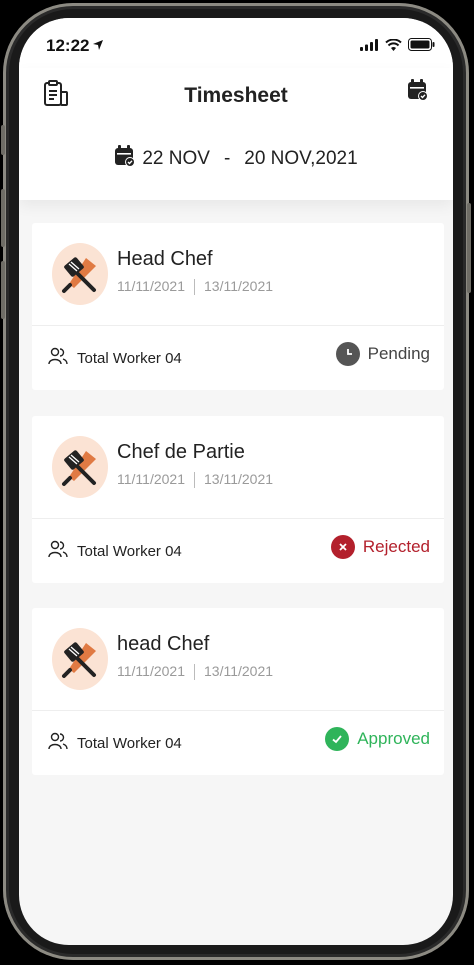  I want to click on card-bottom: Total Worker 04 Pending, so click(238, 358).